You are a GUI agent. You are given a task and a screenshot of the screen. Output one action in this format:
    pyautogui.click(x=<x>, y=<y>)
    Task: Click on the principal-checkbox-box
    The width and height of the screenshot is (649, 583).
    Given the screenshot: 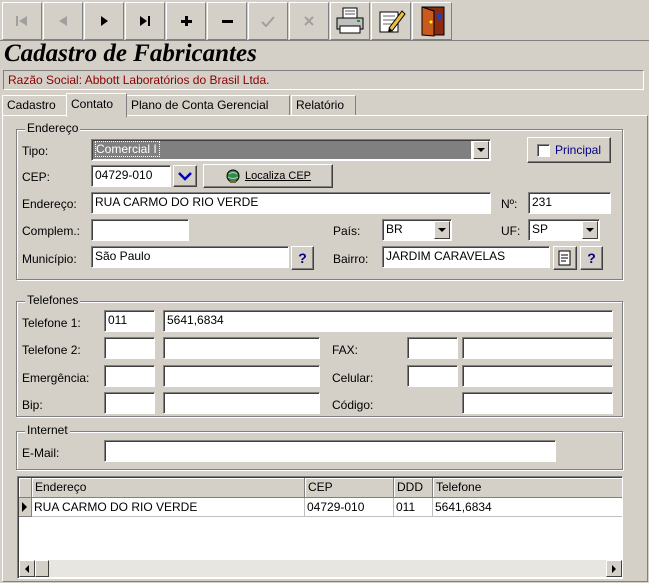 What is the action you would take?
    pyautogui.click(x=543, y=150)
    